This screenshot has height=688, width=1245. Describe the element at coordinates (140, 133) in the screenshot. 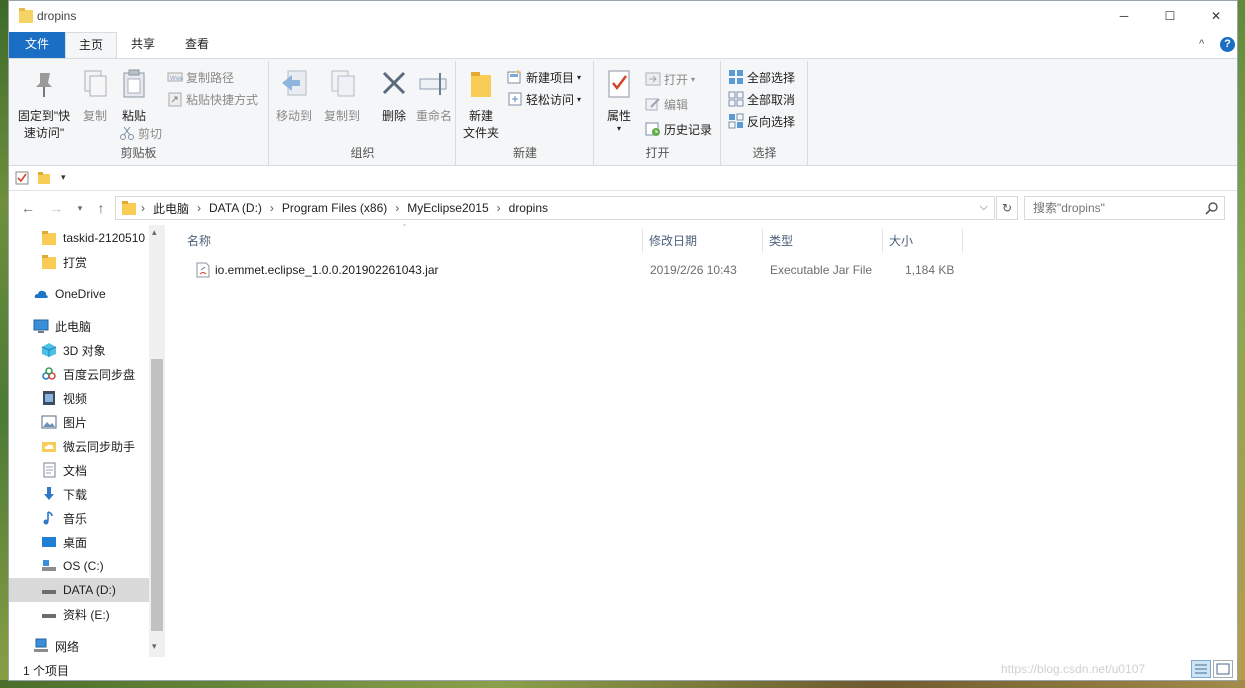

I see `cut-button: 剪切` at that location.